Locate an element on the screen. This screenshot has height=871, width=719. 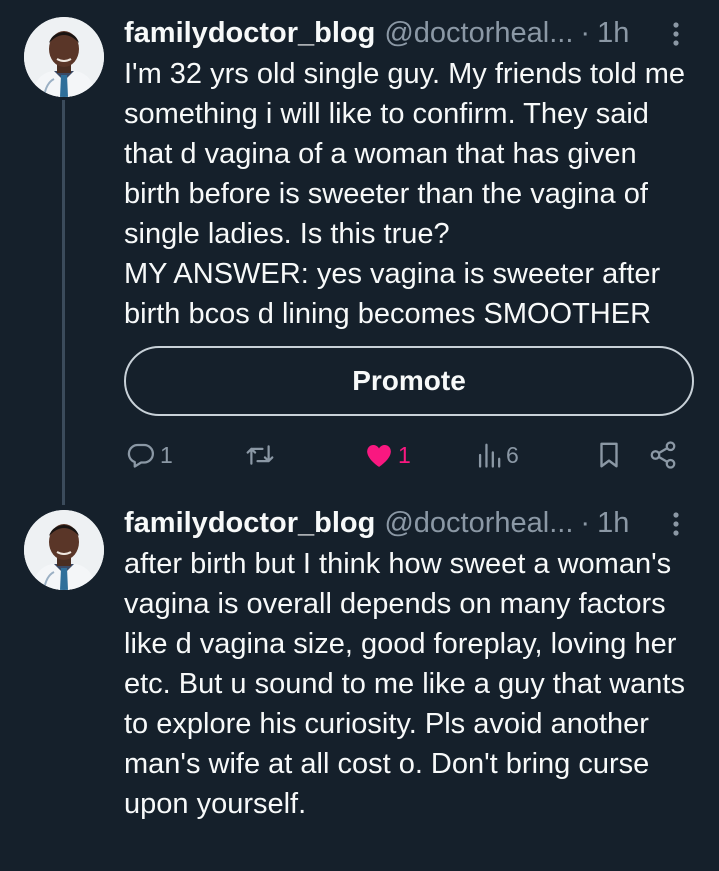
bookmark-button is located at coordinates (609, 455).